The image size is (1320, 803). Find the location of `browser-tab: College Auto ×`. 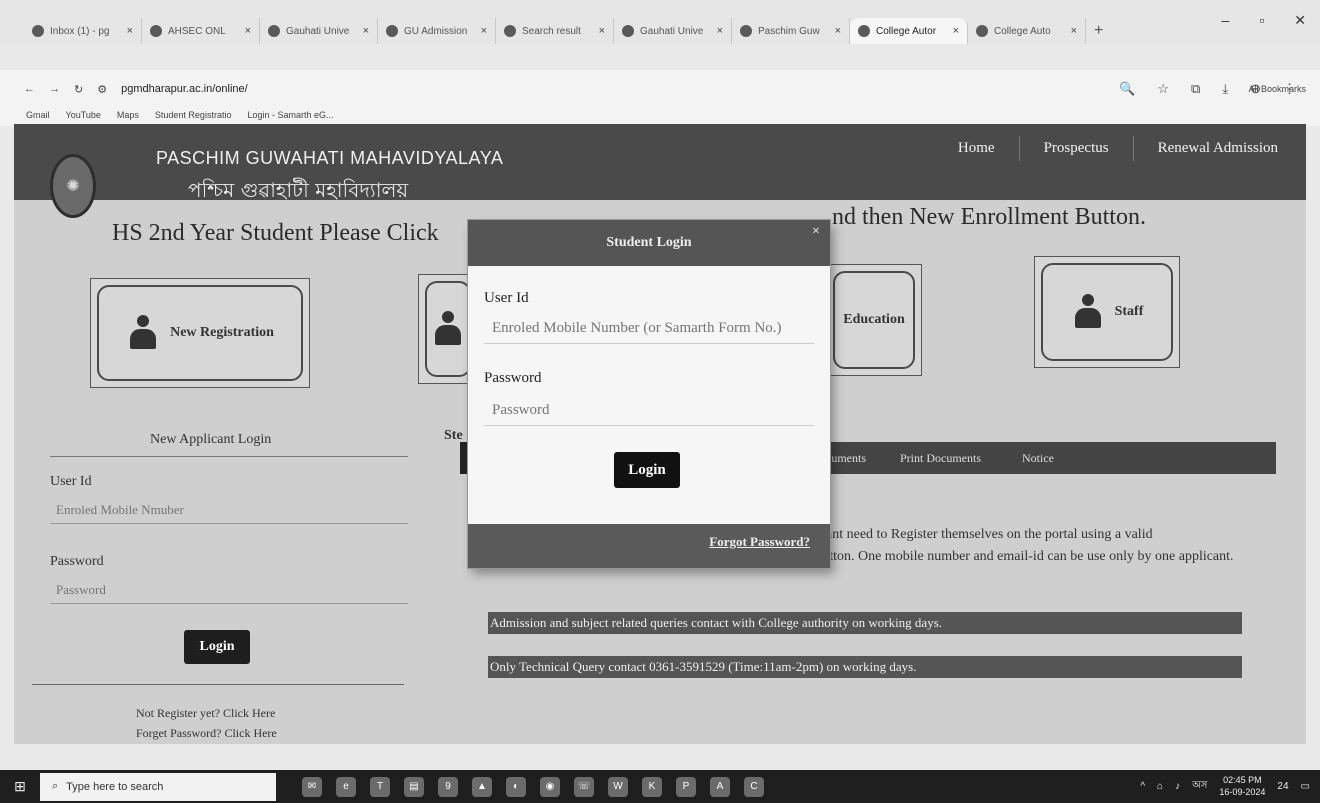

browser-tab: College Auto × is located at coordinates (1027, 31).